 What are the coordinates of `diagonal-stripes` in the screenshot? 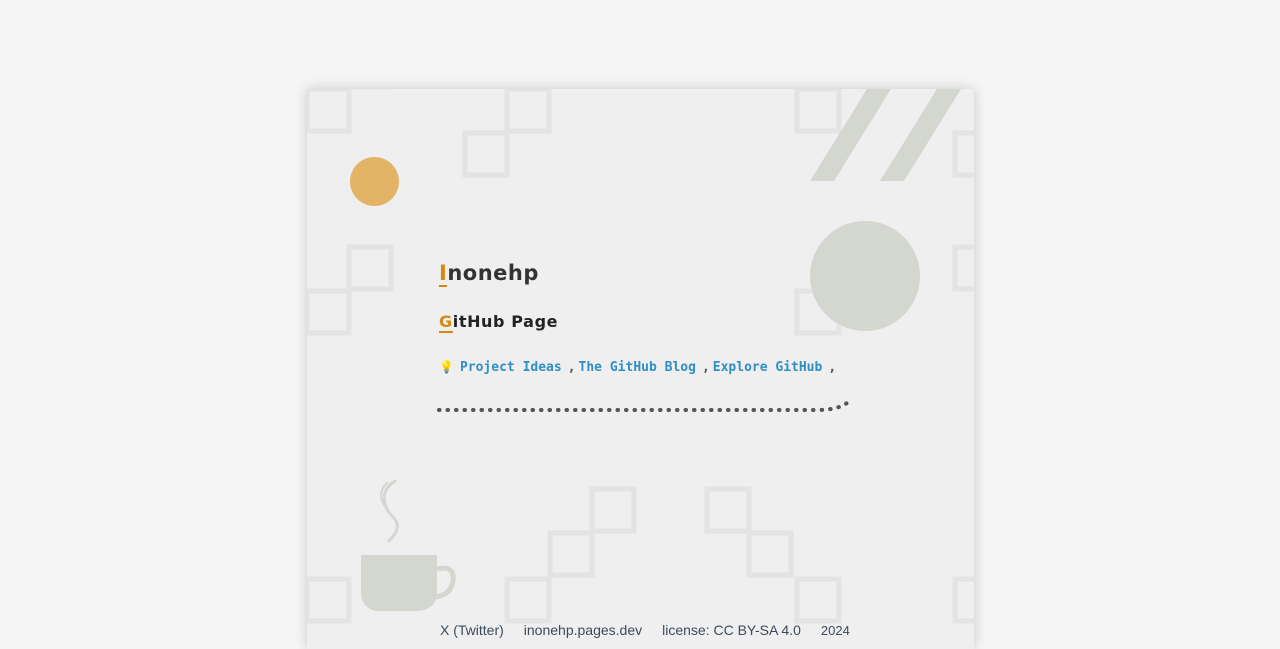 It's located at (885, 135).